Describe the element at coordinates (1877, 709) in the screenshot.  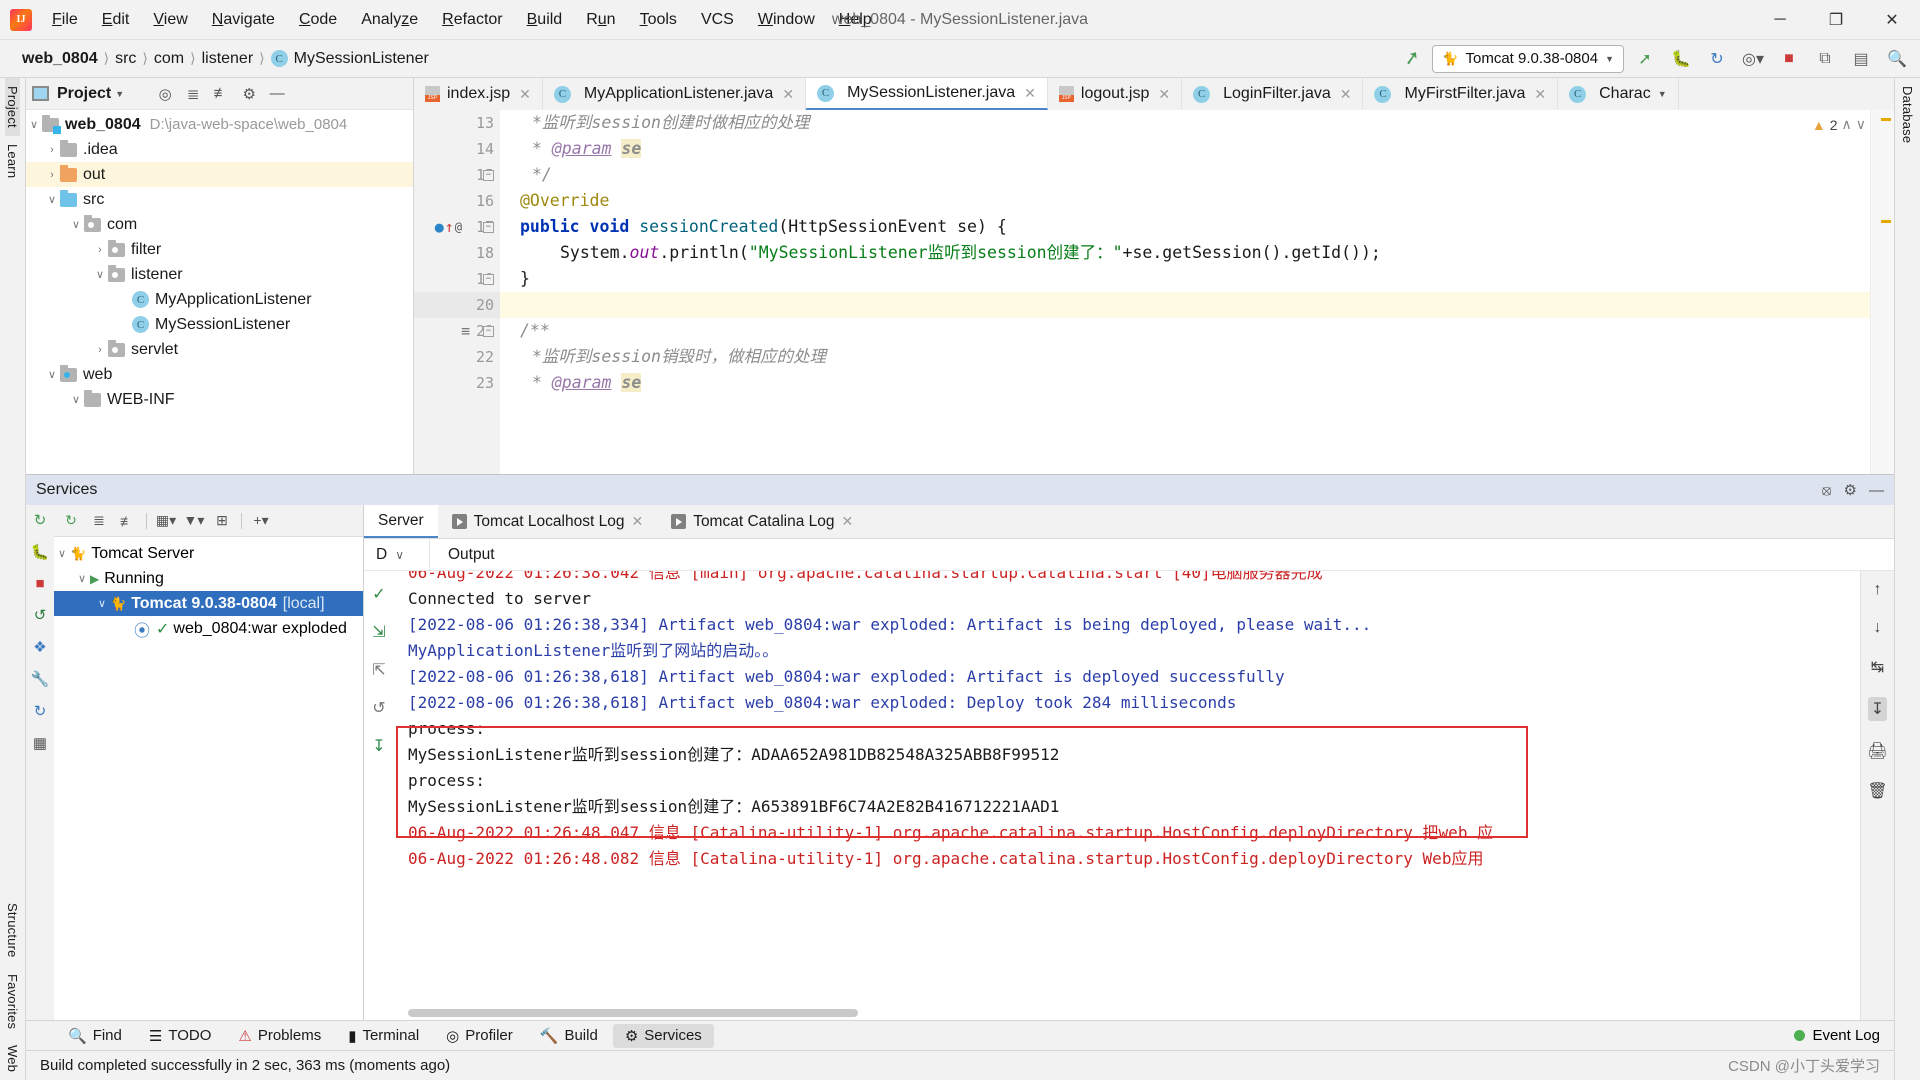
I see `scroll-to-end-icon: ↧` at that location.